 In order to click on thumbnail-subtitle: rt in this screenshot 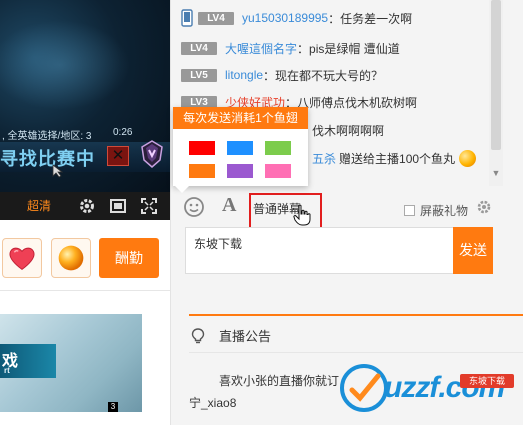, I will do `click(7, 370)`.